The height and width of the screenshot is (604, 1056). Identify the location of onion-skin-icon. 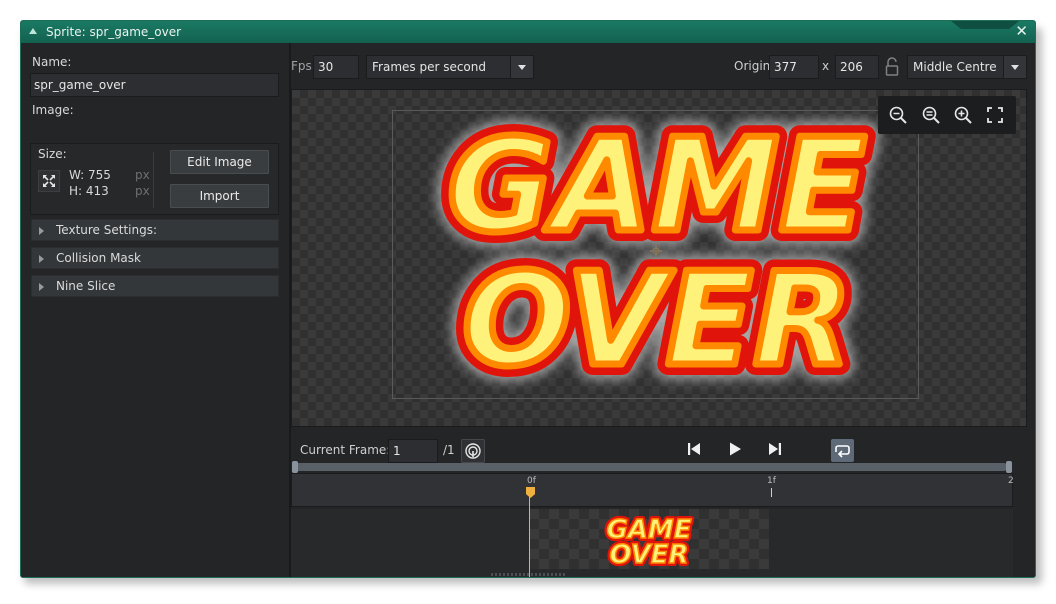
(473, 451).